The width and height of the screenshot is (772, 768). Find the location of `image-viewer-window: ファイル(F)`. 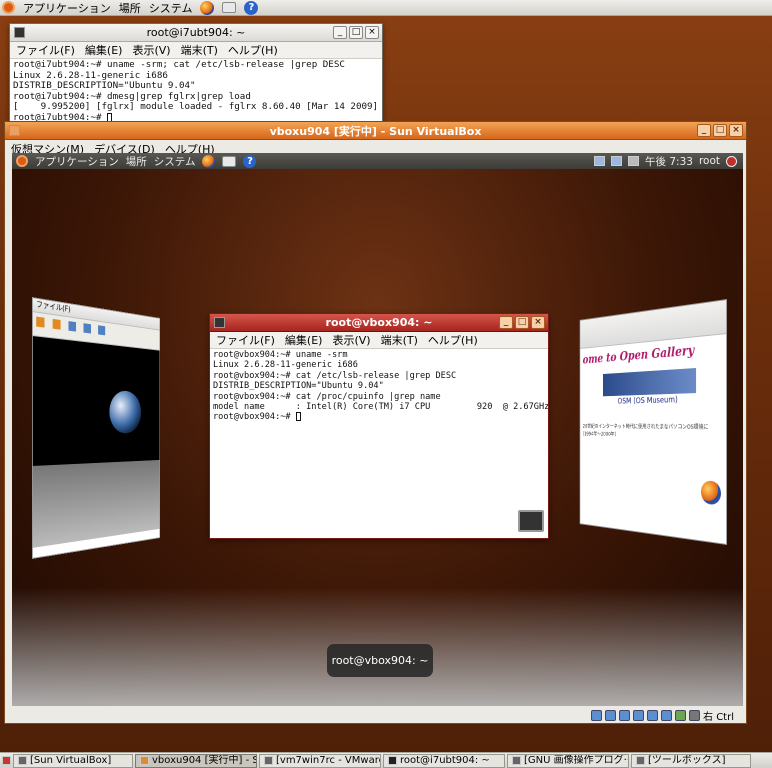

image-viewer-window: ファイル(F) is located at coordinates (96, 428).